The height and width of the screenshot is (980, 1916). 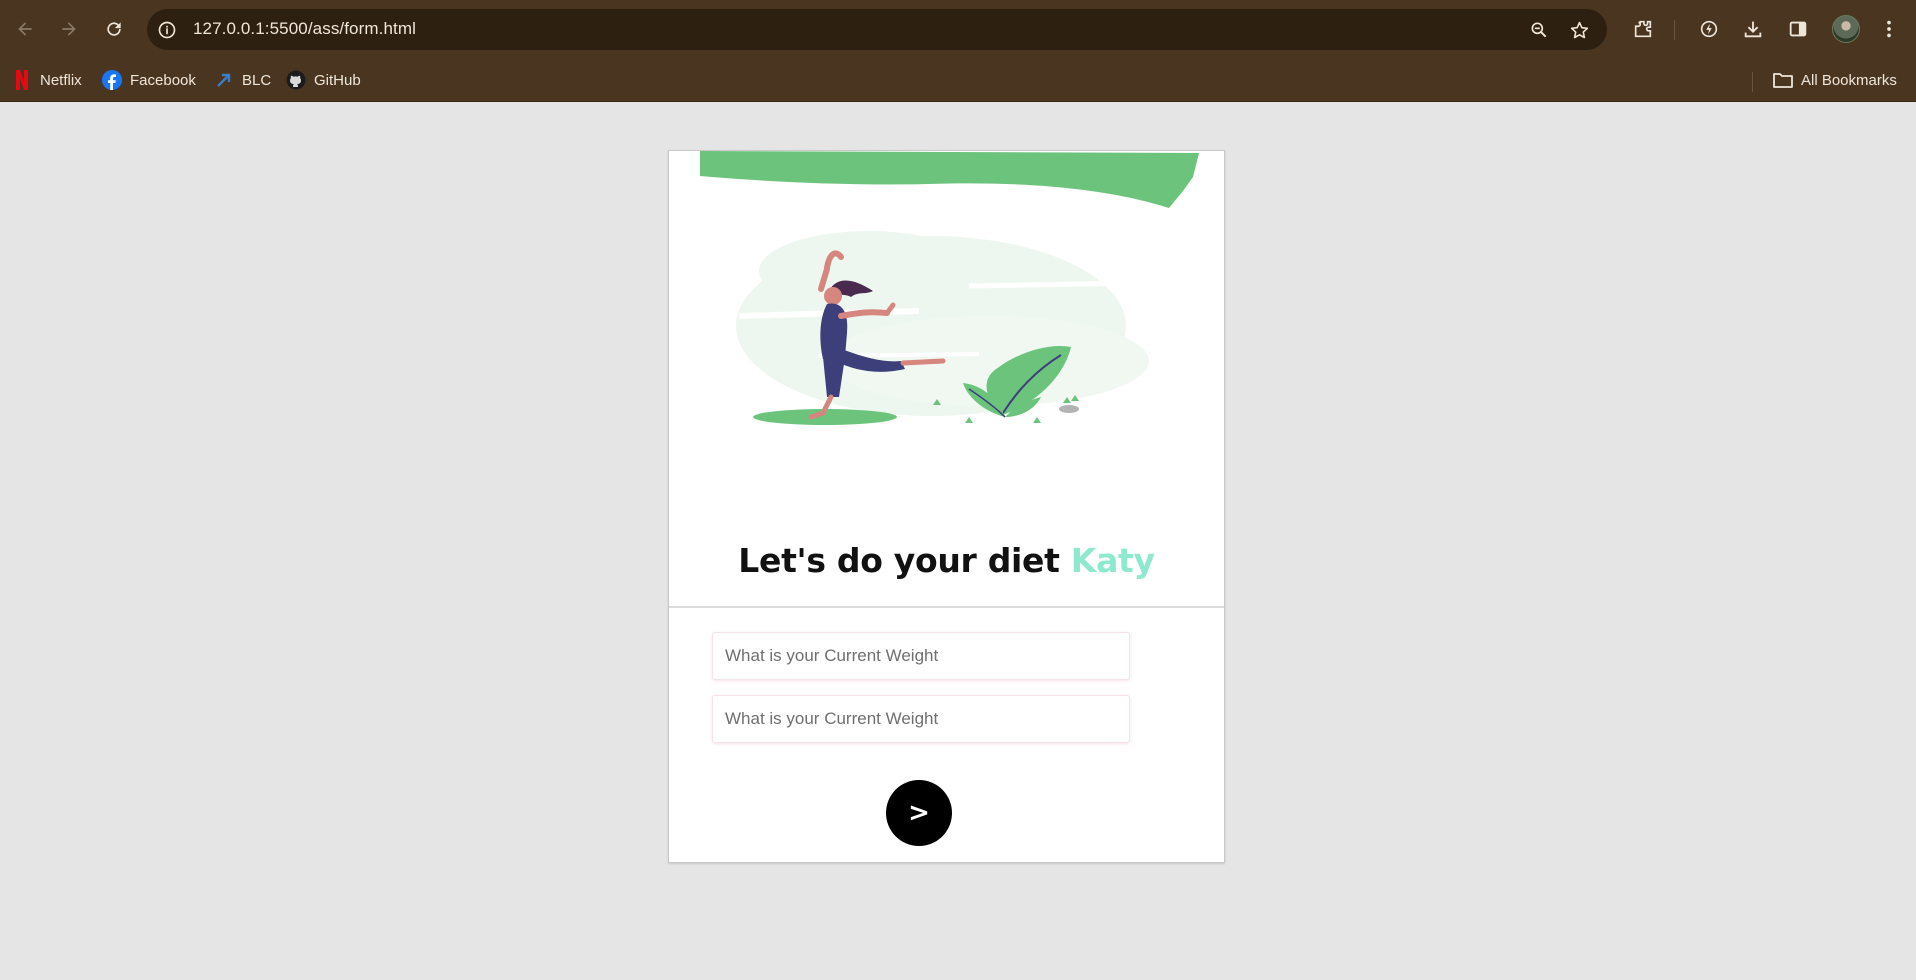 I want to click on forward-button, so click(x=69, y=29).